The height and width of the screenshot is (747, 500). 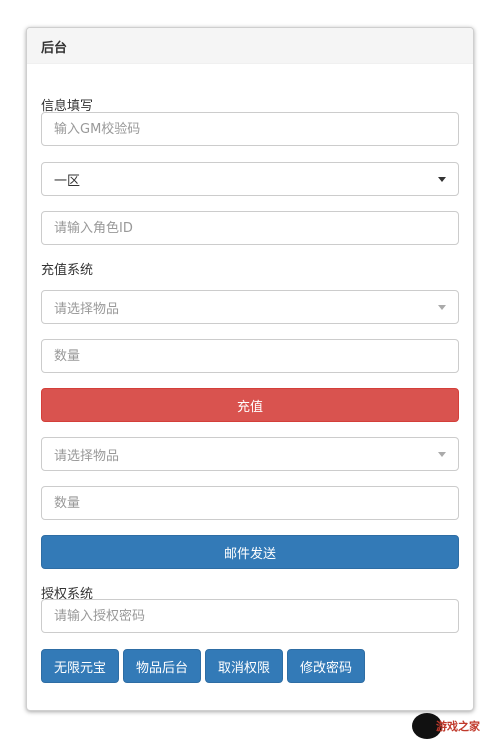 What do you see at coordinates (250, 616) in the screenshot?
I see `auth-password-input` at bounding box center [250, 616].